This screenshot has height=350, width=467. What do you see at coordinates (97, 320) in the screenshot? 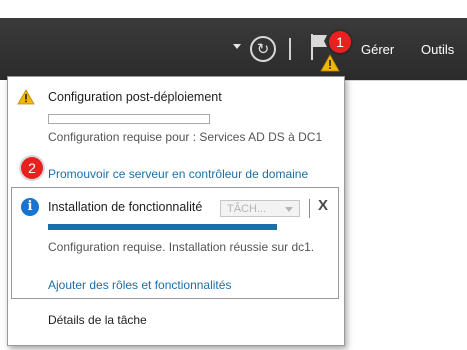
I see `task-details-link: Détails de la tâche` at bounding box center [97, 320].